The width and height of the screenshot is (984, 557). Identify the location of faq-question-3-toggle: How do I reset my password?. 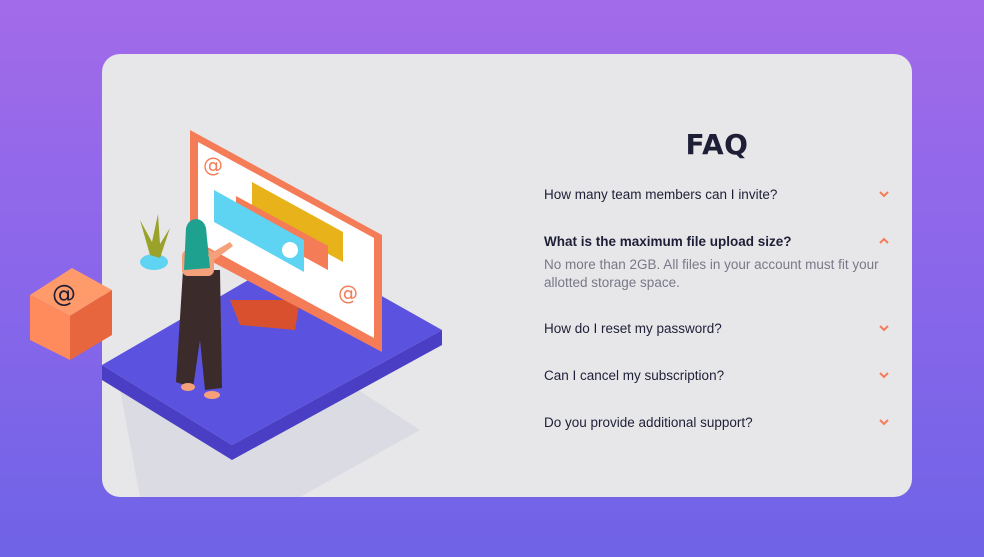
(717, 328).